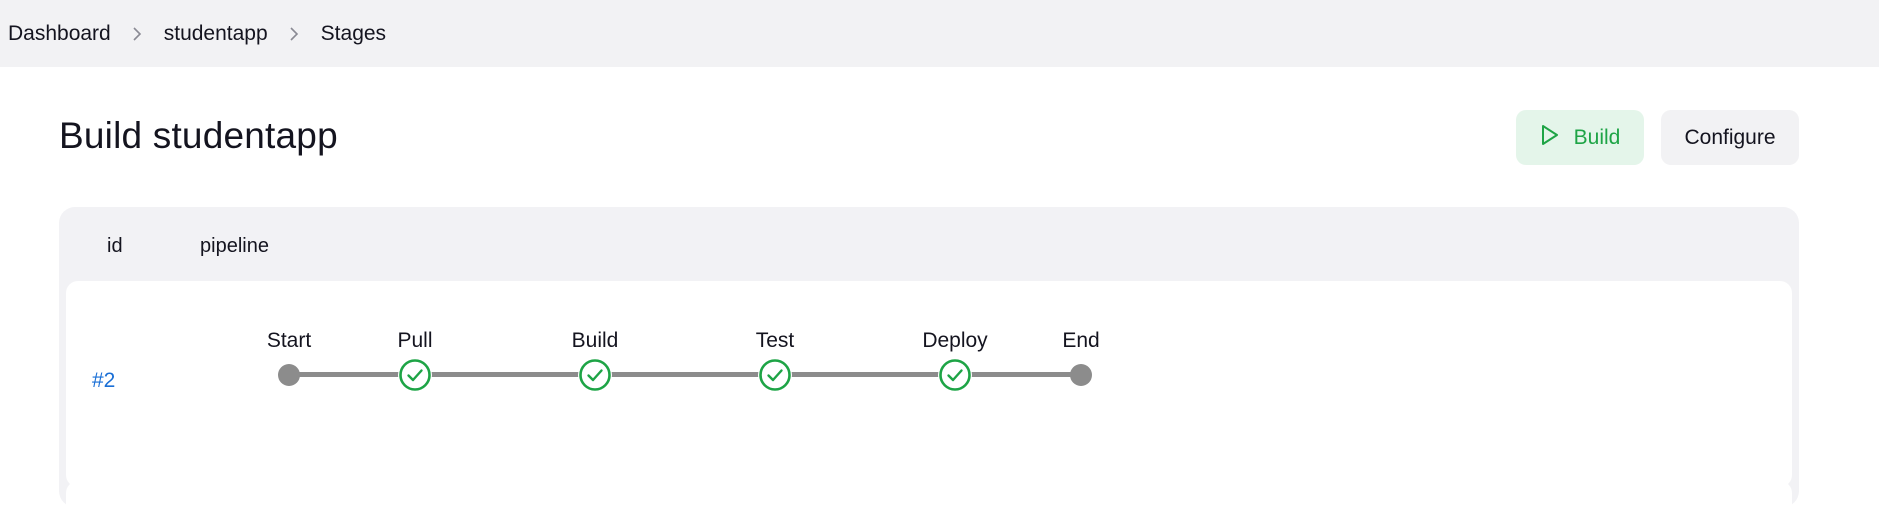 This screenshot has width=1879, height=521. I want to click on breadcrumb: Dashboard studentapp Stages, so click(939, 33).